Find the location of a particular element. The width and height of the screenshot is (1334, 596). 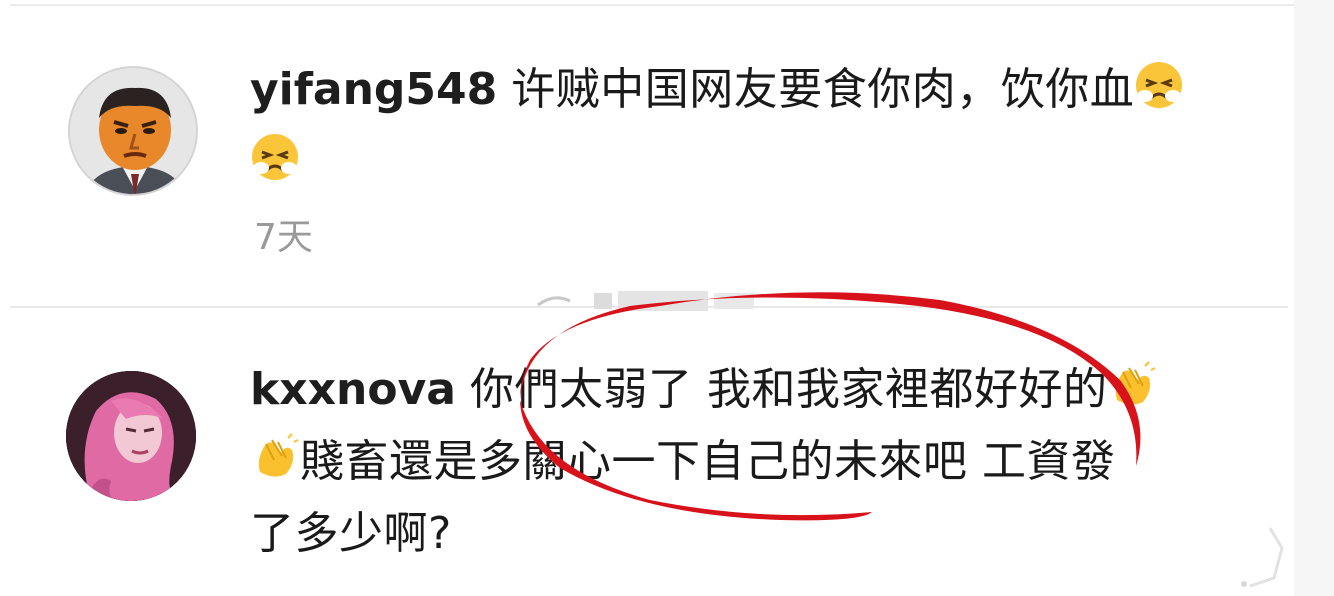

scroll-edge is located at coordinates (1314, 298).